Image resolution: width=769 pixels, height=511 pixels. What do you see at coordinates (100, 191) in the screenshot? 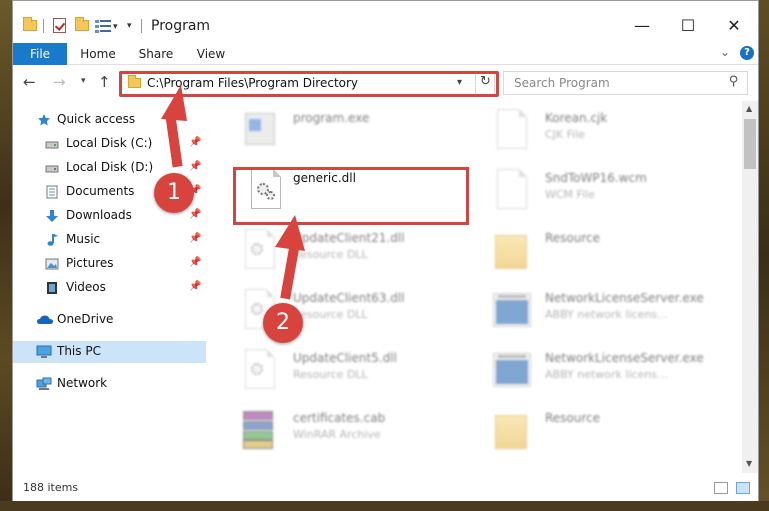
I see `sidebar-item-label: Documents` at bounding box center [100, 191].